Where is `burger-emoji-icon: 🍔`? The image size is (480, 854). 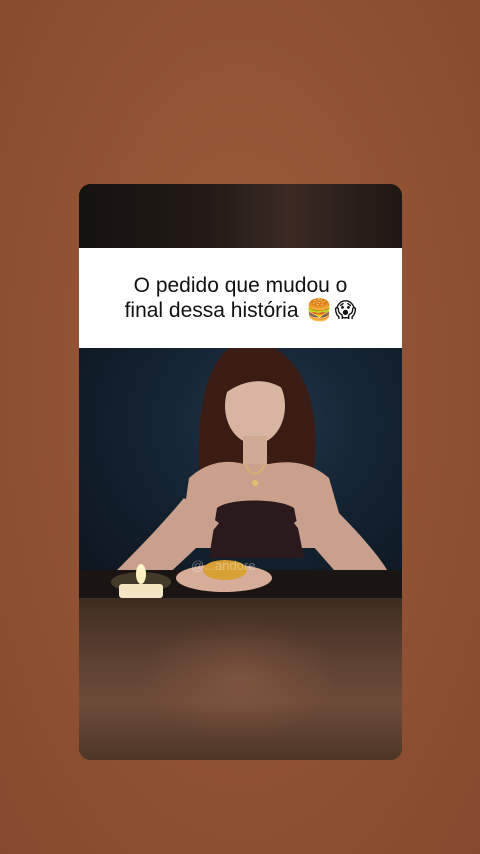 burger-emoji-icon: 🍔 is located at coordinates (319, 310).